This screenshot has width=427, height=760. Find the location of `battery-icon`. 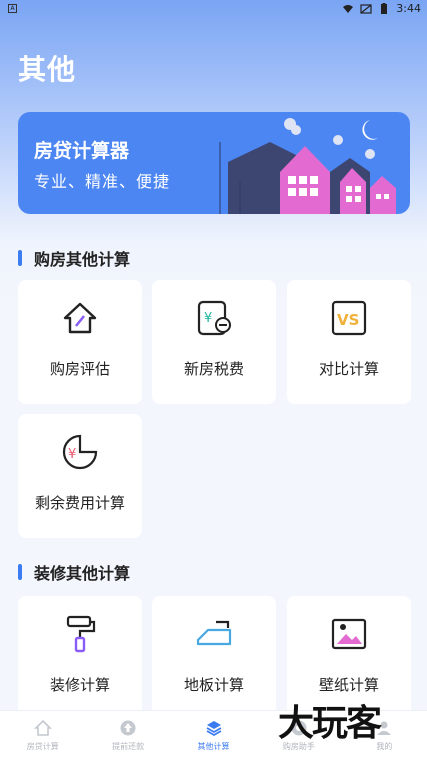

battery-icon is located at coordinates (384, 8).